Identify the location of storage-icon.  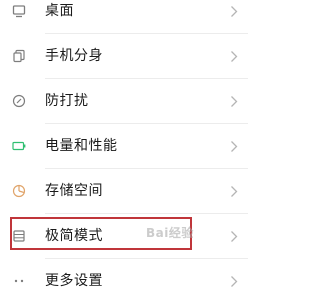
(19, 191).